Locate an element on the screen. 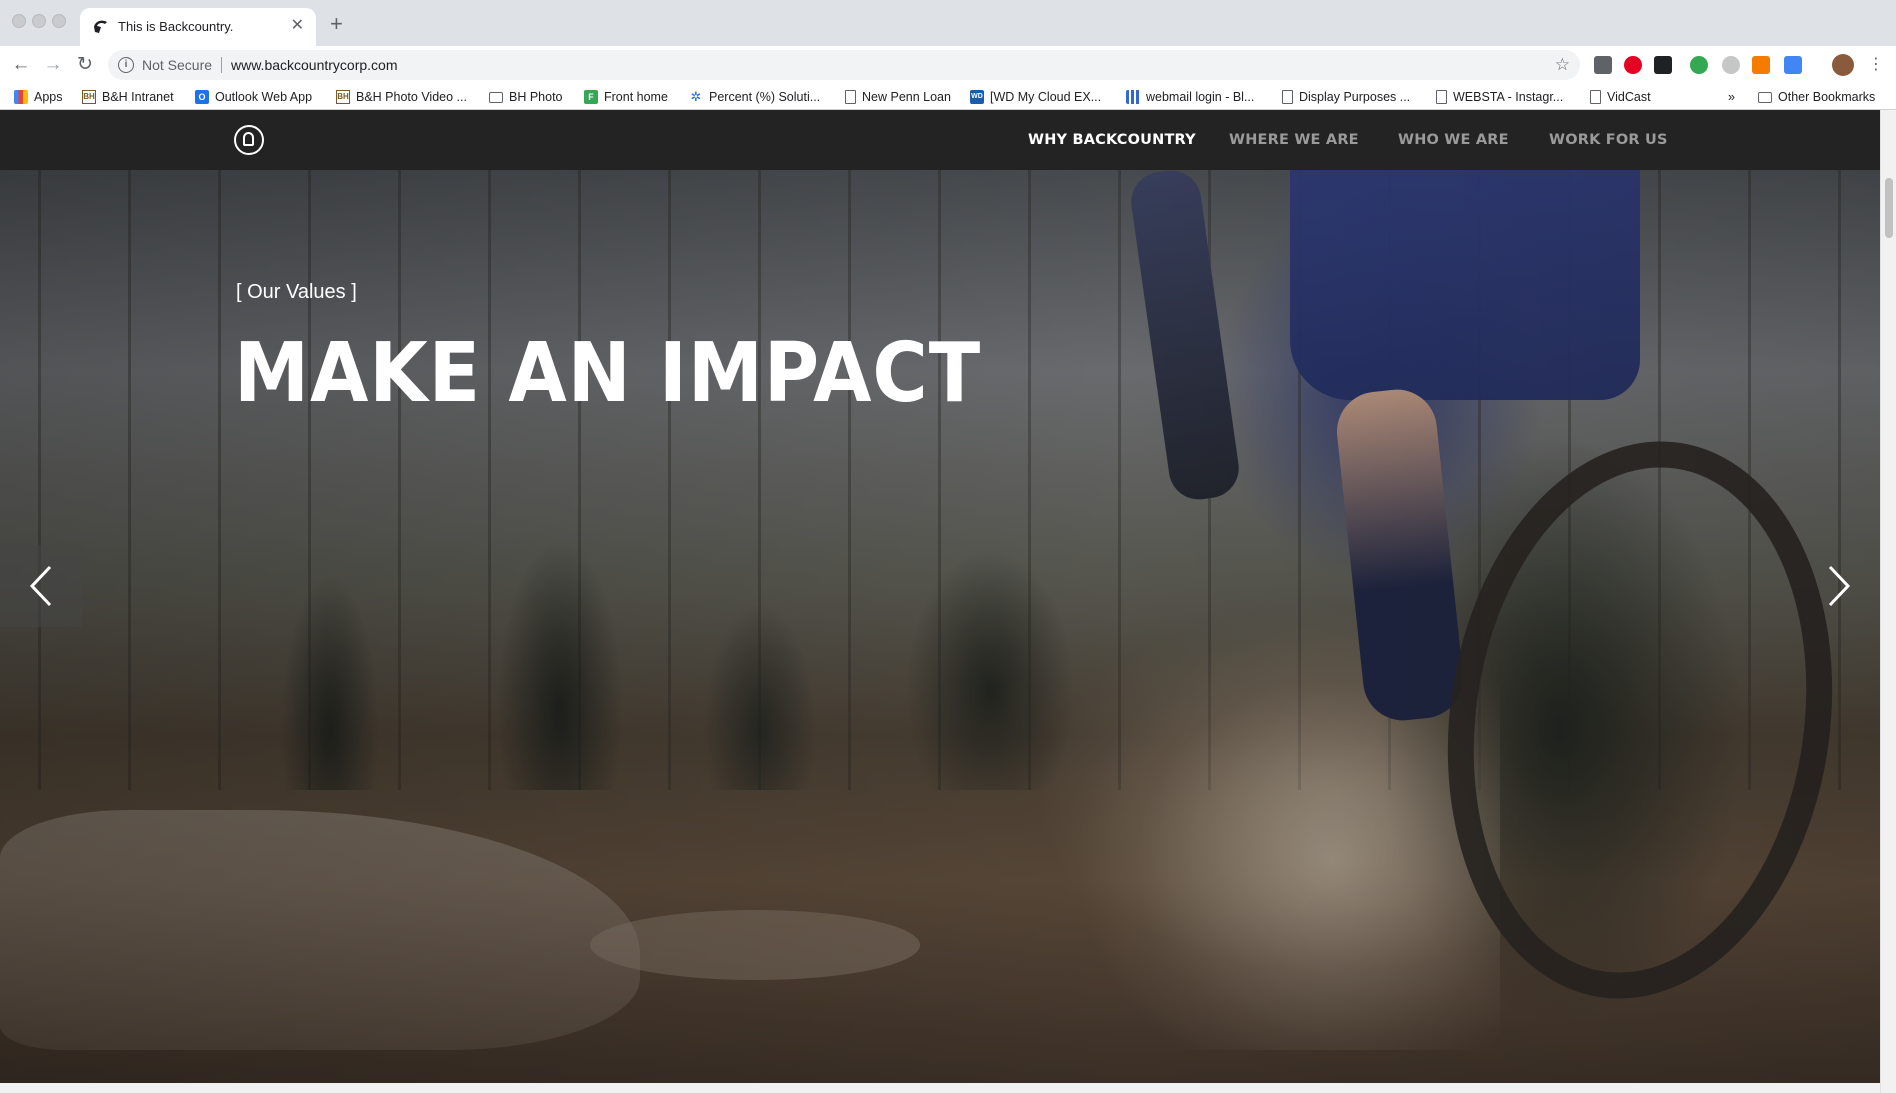  cloud-extension-icon is located at coordinates (1731, 65).